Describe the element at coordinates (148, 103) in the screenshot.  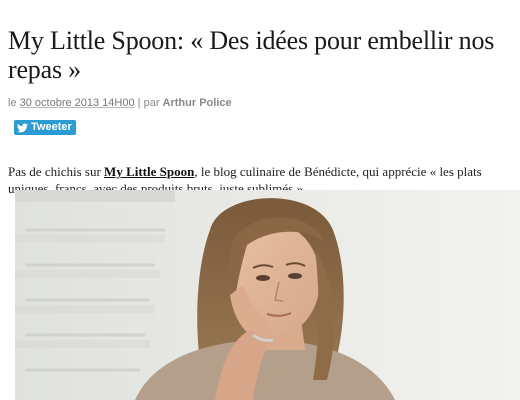
I see `byline-separator: | par` at that location.